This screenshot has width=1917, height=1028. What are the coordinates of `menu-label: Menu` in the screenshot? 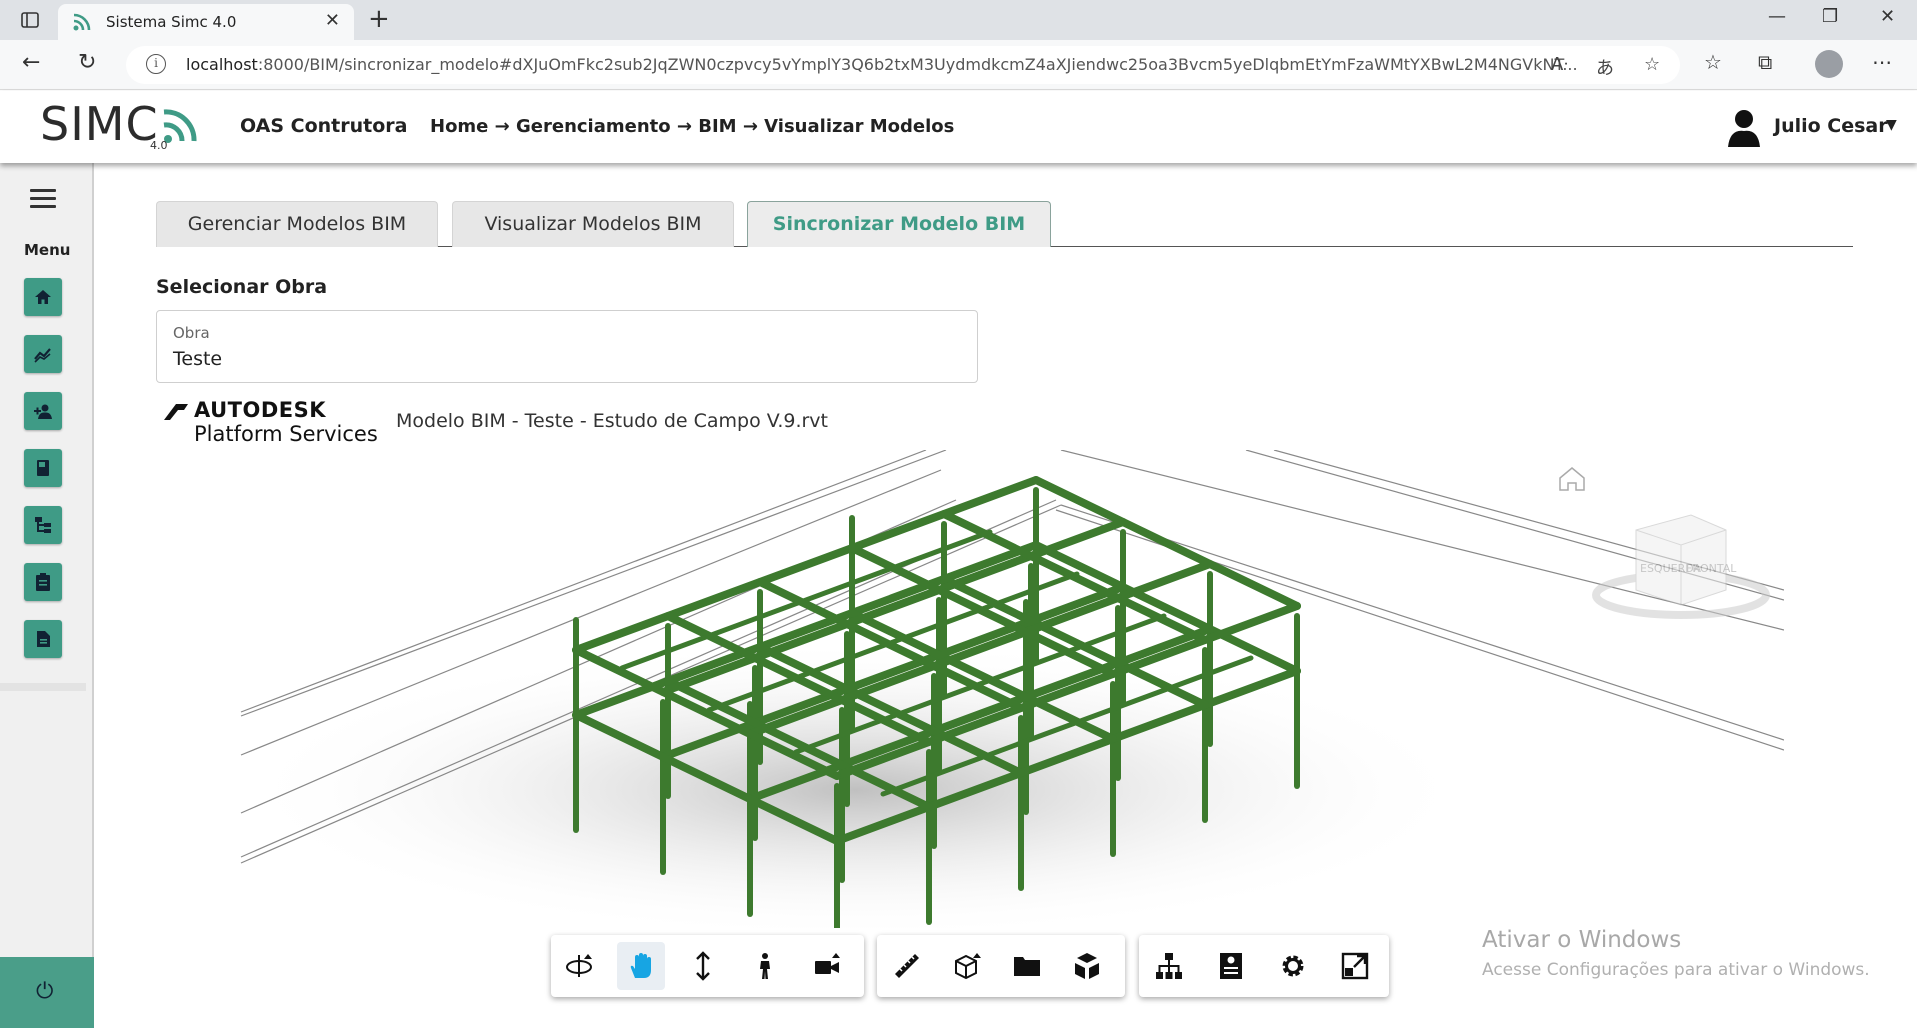 It's located at (47, 250).